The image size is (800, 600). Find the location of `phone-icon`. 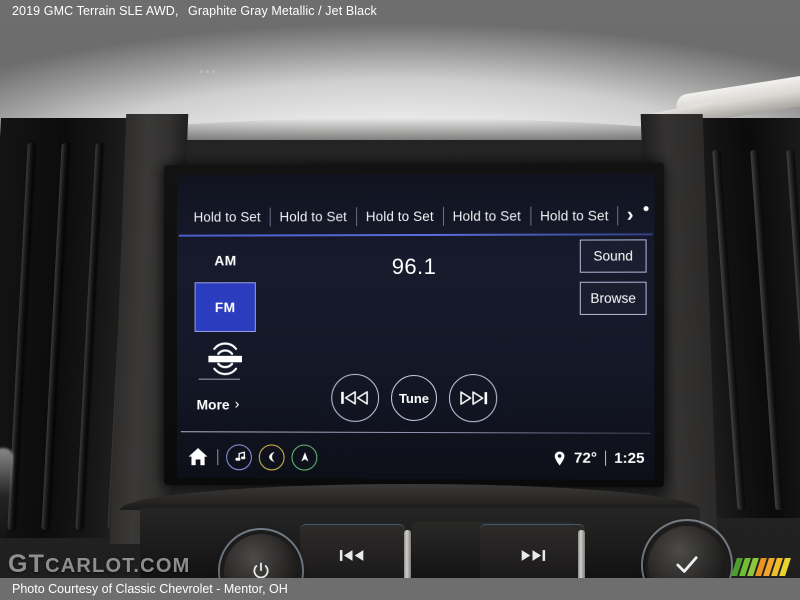

phone-icon is located at coordinates (271, 456).